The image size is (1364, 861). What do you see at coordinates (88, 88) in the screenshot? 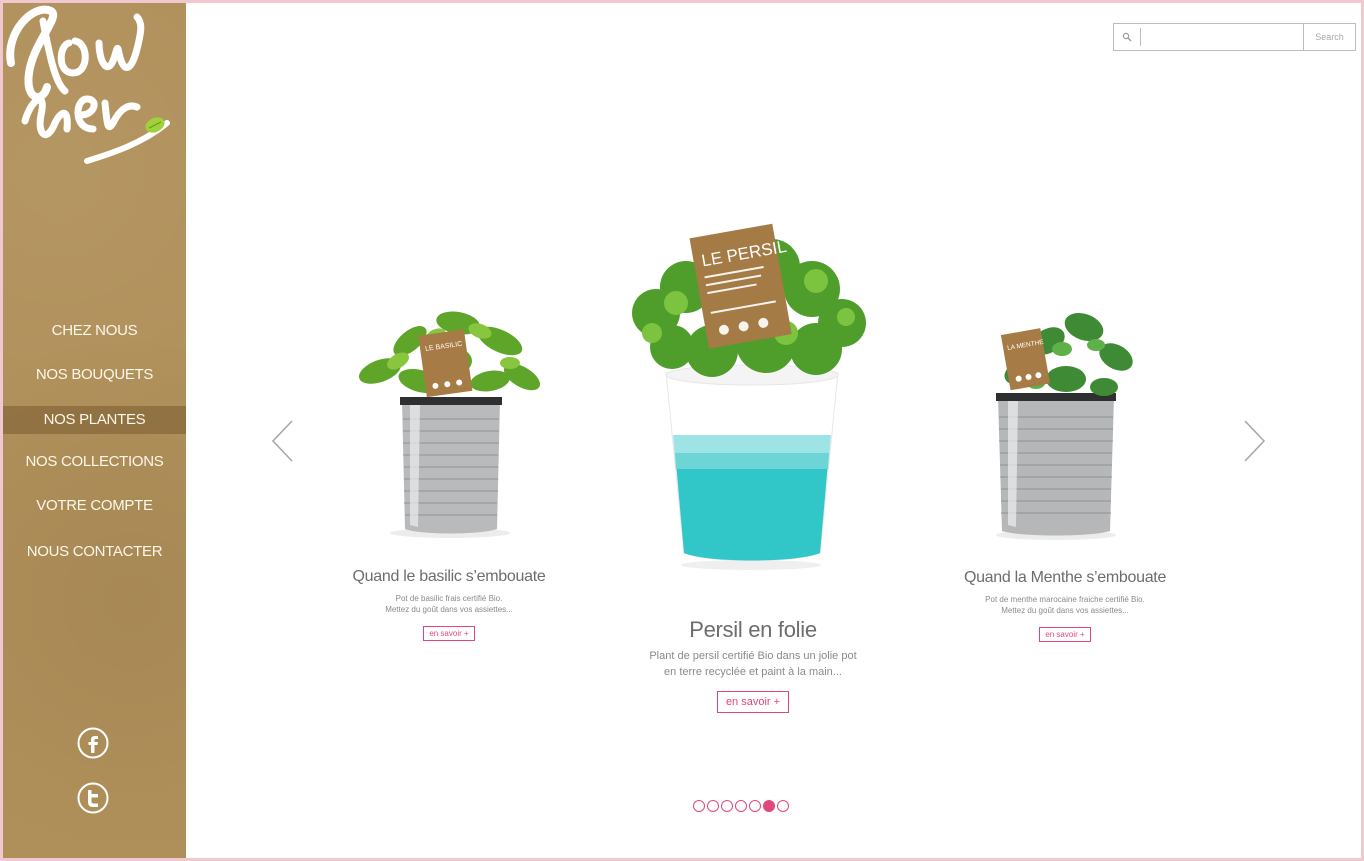
I see `flowher-logo` at bounding box center [88, 88].